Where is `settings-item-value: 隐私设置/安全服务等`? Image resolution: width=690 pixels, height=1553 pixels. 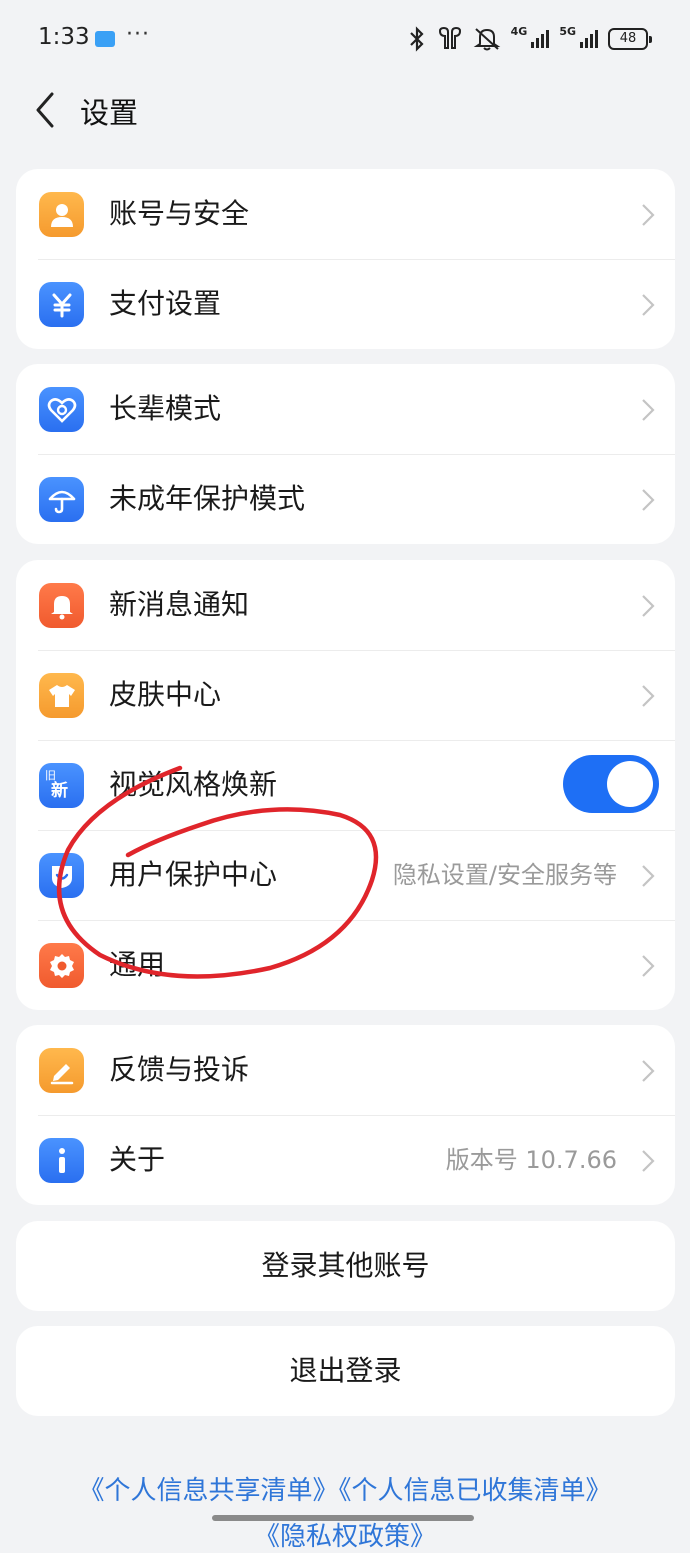 settings-item-value: 隐私设置/安全服务等 is located at coordinates (504, 875).